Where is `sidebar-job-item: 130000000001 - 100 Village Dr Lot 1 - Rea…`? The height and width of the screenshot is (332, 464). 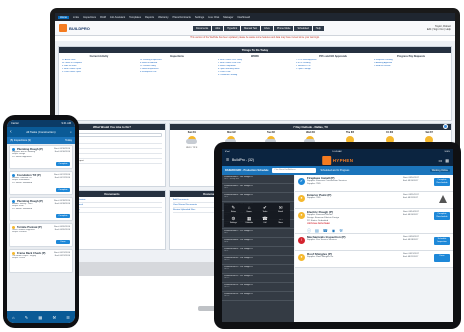 sidebar-job-item: 130000000001 - 100 Village Dr Lot 1 - Rea… is located at coordinates (258, 179).